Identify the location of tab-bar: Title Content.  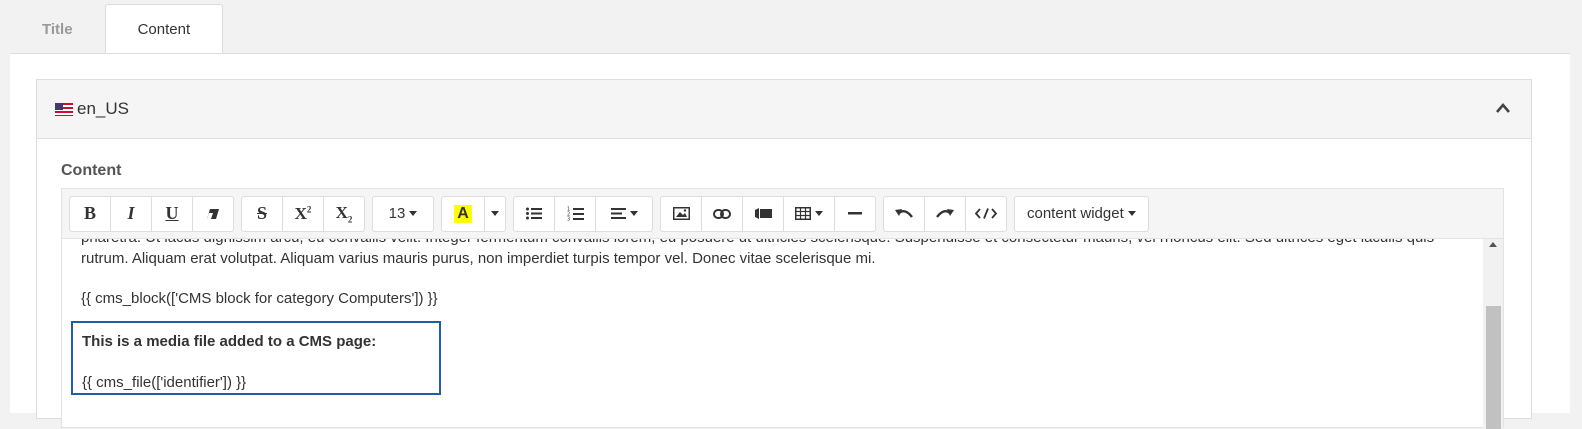
(117, 29).